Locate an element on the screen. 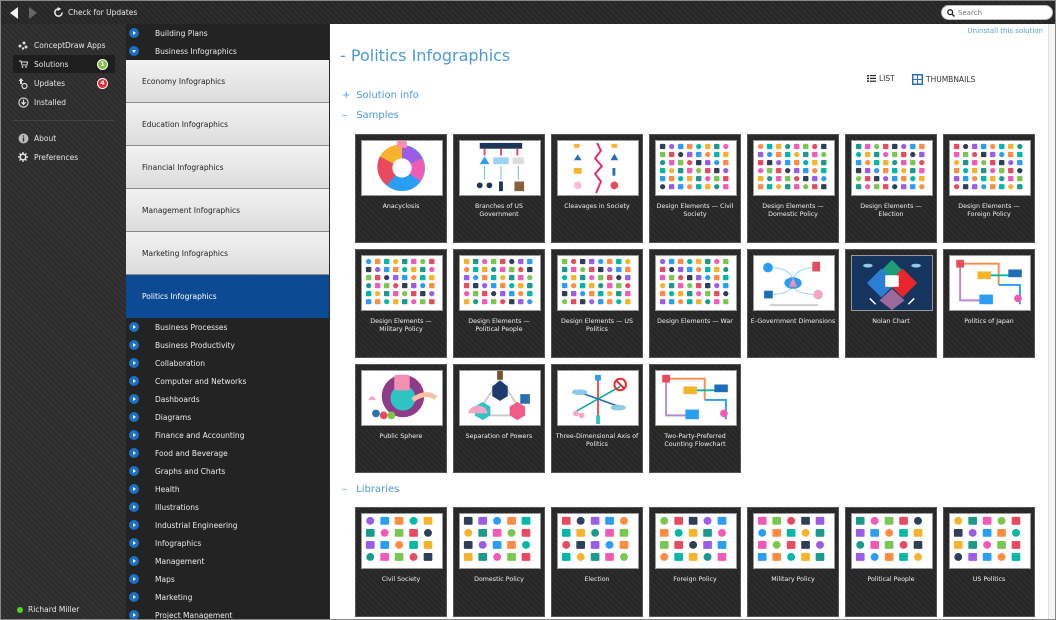  list-view-button: LIST is located at coordinates (881, 78).